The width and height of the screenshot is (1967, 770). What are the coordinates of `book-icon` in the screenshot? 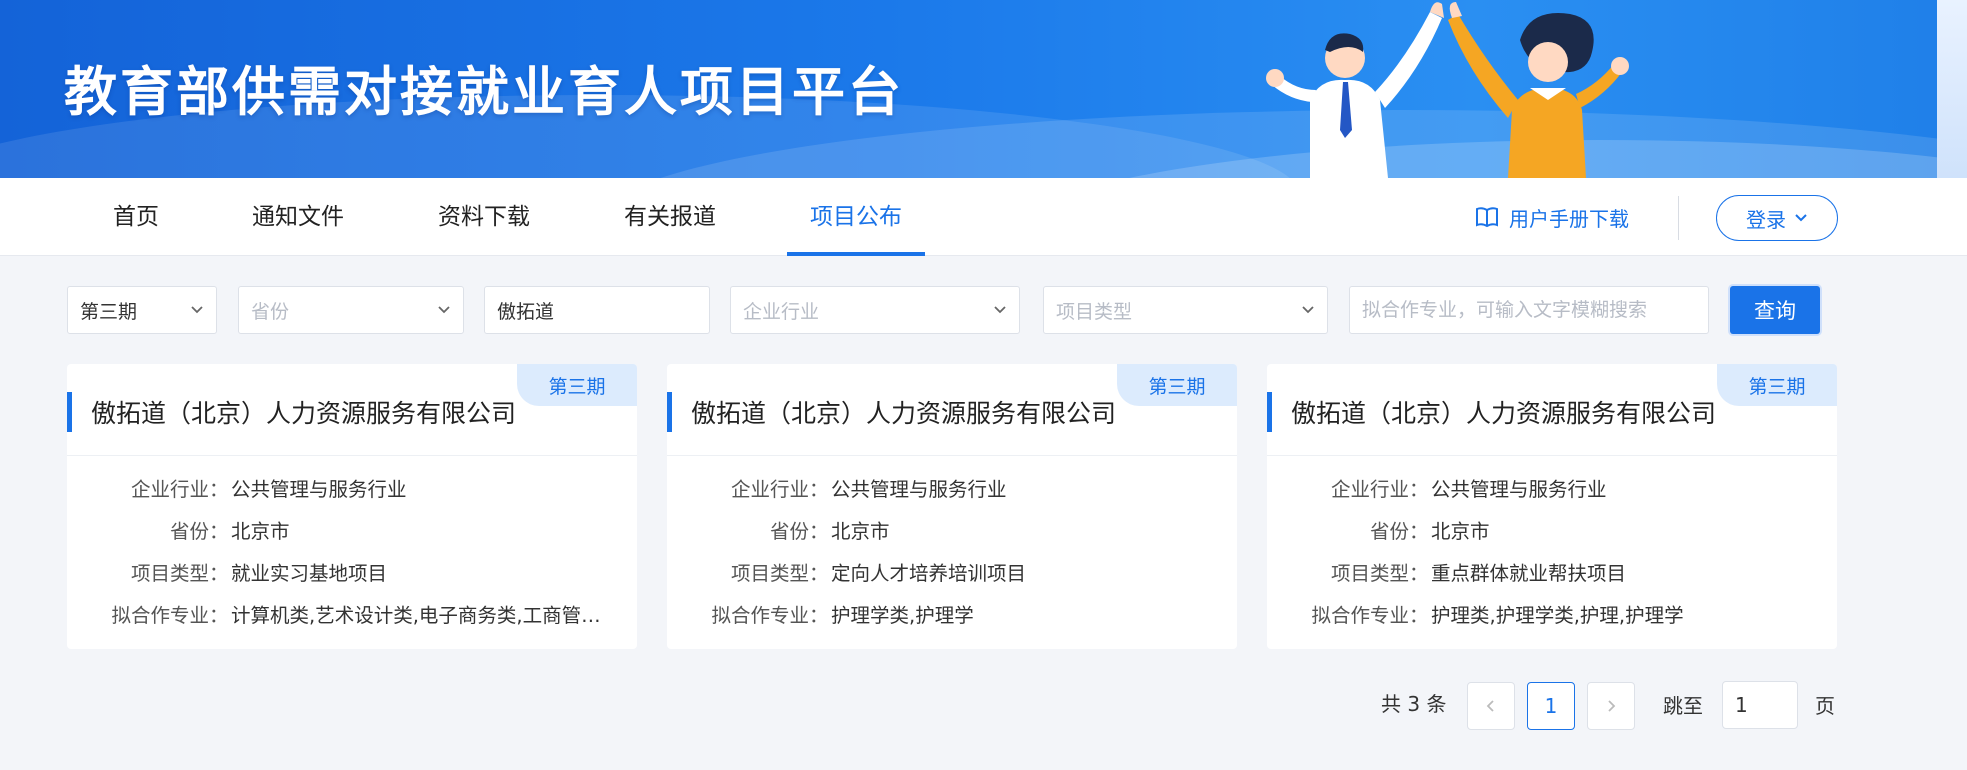 It's located at (1487, 217).